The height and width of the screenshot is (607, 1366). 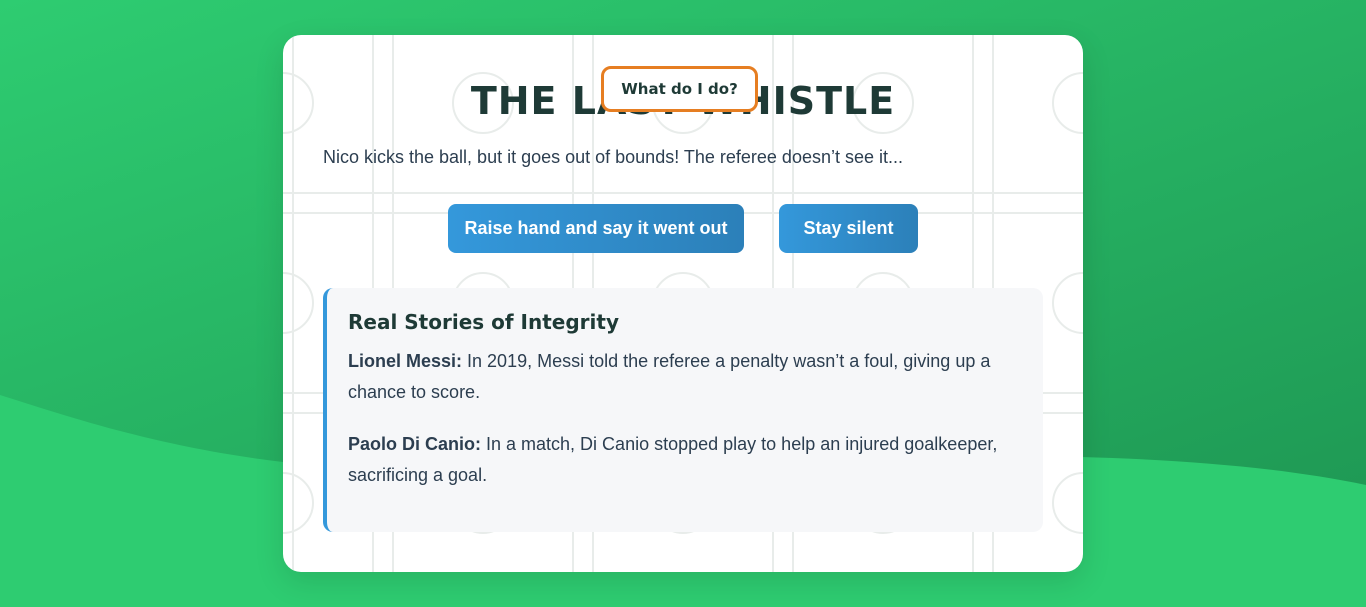 What do you see at coordinates (679, 89) in the screenshot?
I see `help-tooltip: What do I do?` at bounding box center [679, 89].